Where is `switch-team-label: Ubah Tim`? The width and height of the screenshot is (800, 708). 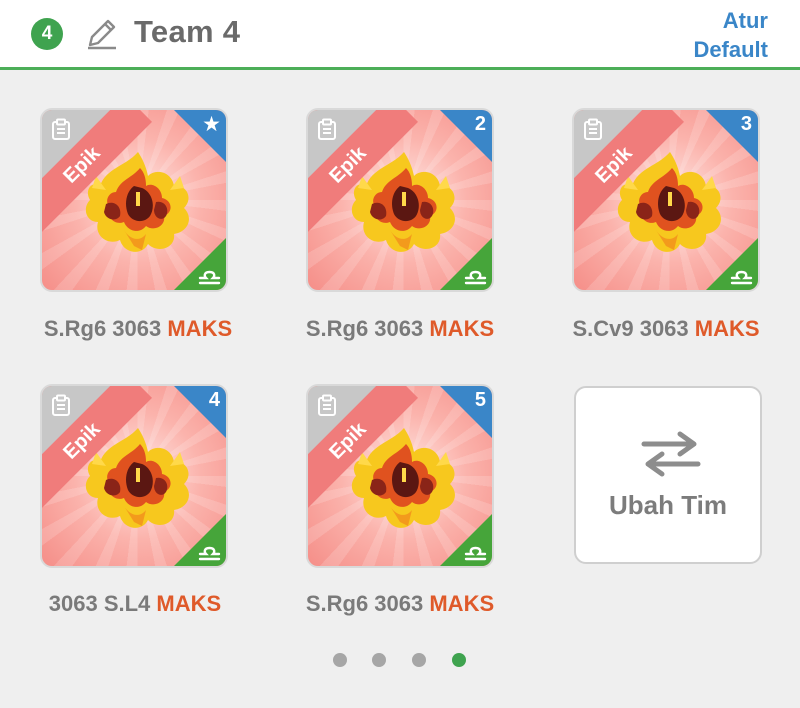
switch-team-label: Ubah Tim is located at coordinates (668, 505).